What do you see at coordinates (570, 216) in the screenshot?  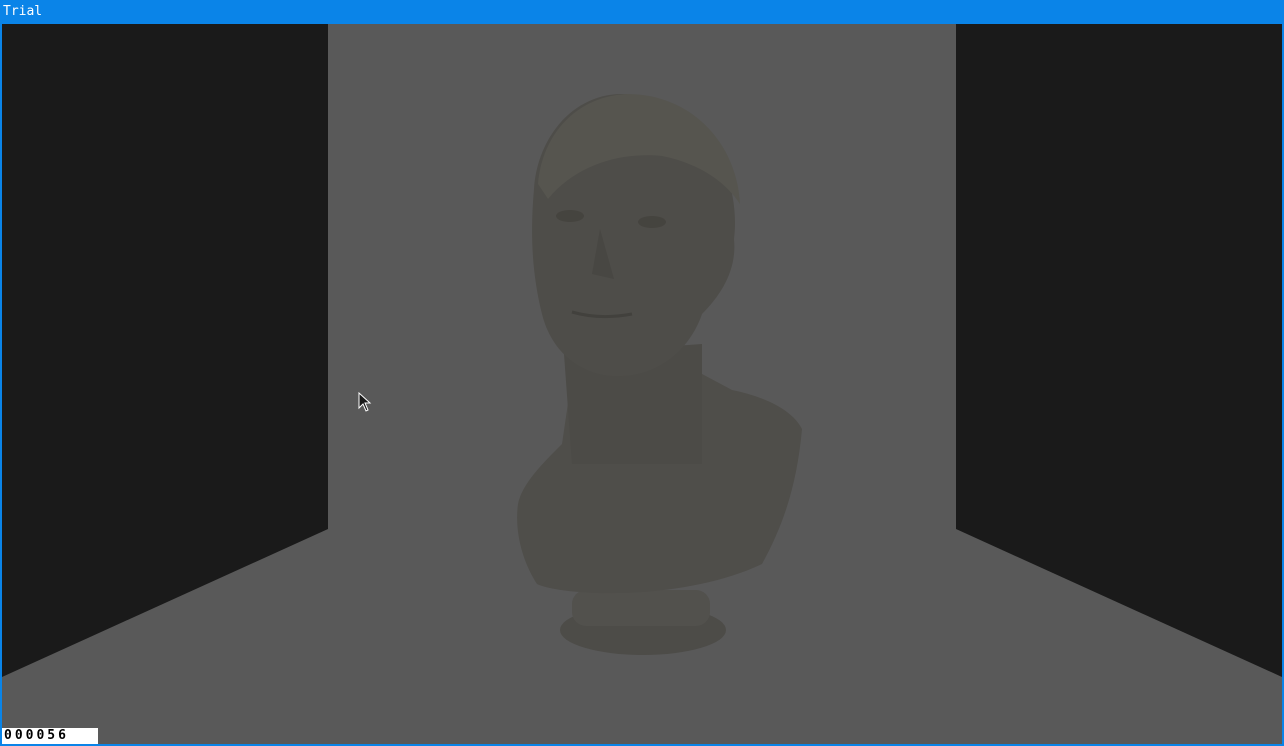 I see `bust-left-eye` at bounding box center [570, 216].